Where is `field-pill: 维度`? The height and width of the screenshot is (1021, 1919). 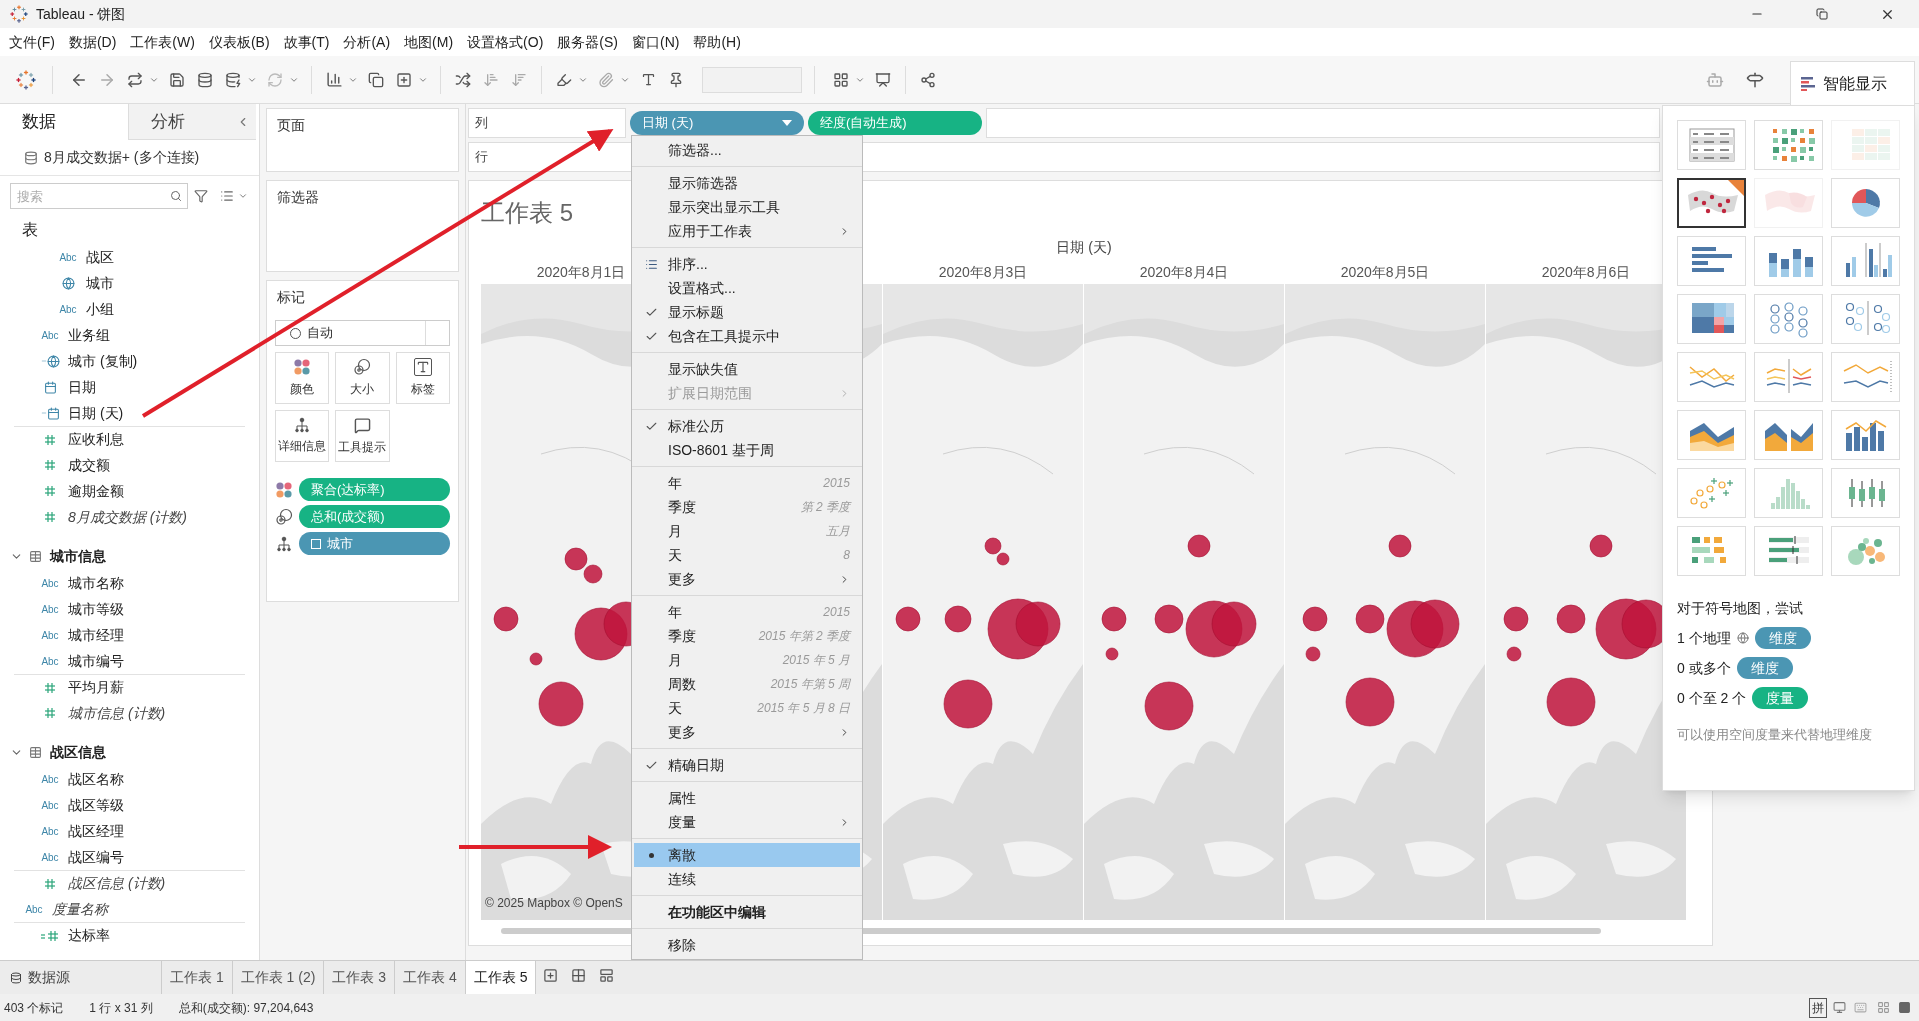
field-pill: 维度 is located at coordinates (1782, 638).